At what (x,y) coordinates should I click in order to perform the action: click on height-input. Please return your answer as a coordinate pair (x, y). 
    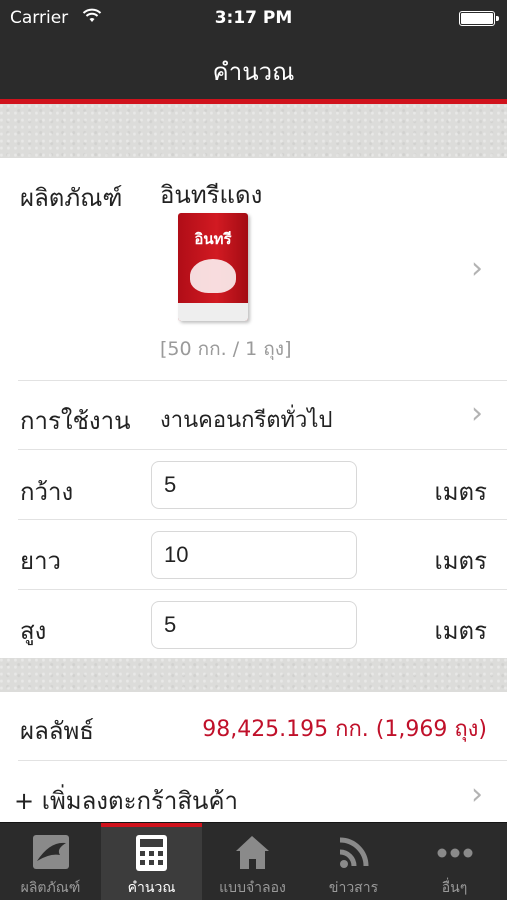
    Looking at the image, I should click on (254, 625).